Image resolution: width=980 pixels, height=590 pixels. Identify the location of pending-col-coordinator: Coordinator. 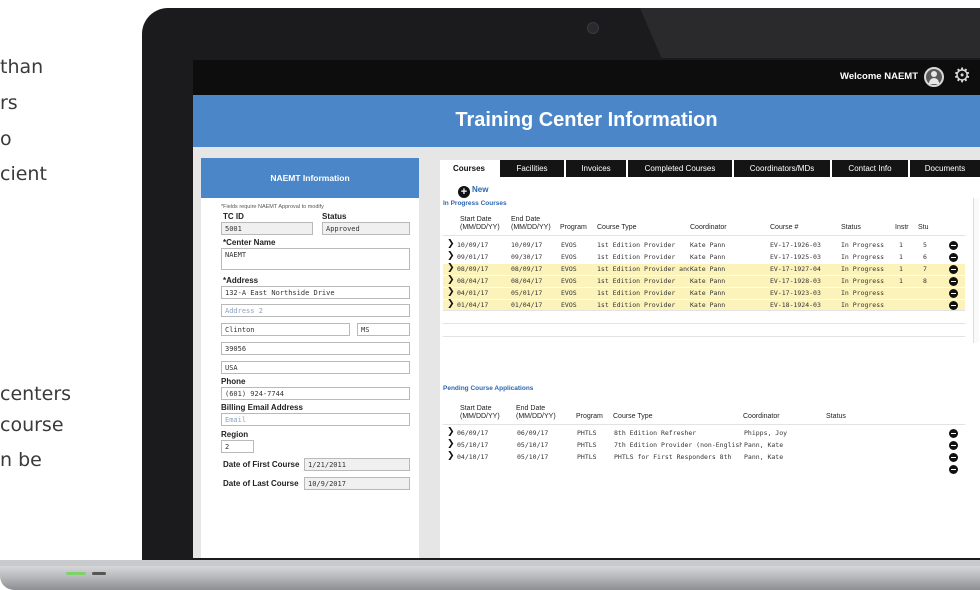
(761, 416).